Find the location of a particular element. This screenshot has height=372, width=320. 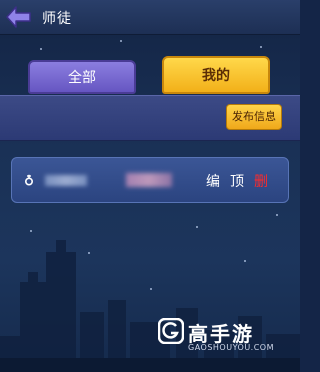

tab-all: 全部 is located at coordinates (82, 77).